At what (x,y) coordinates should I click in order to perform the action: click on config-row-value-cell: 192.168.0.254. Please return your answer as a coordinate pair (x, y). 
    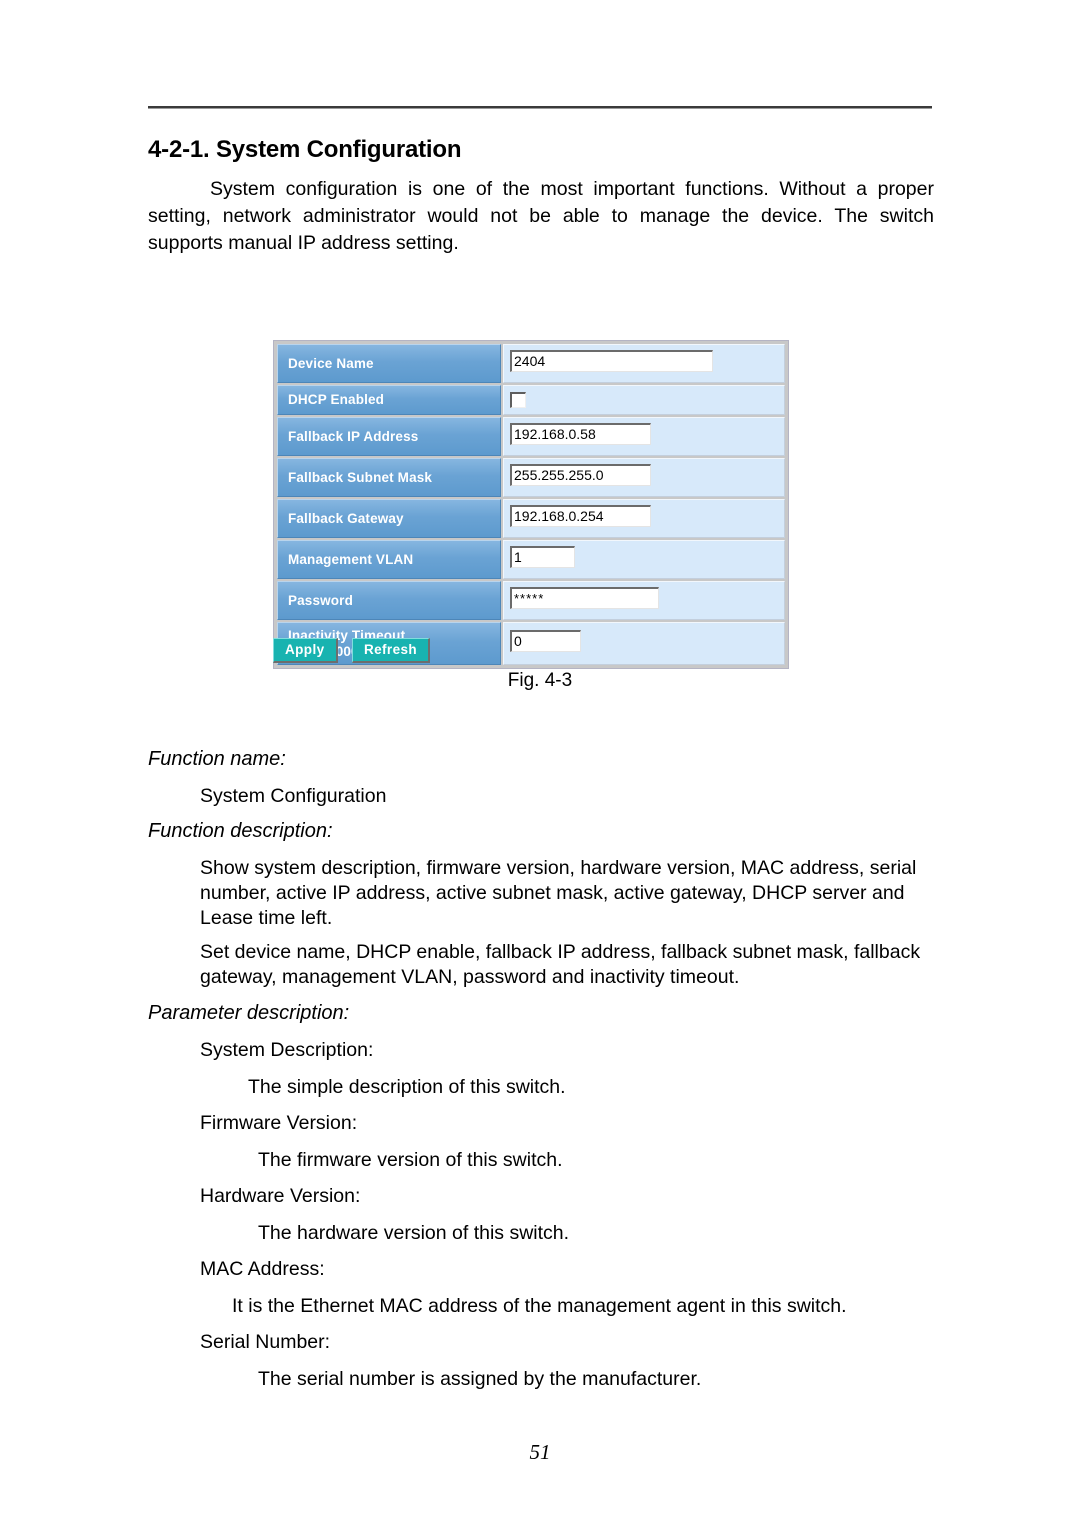
    Looking at the image, I should click on (644, 518).